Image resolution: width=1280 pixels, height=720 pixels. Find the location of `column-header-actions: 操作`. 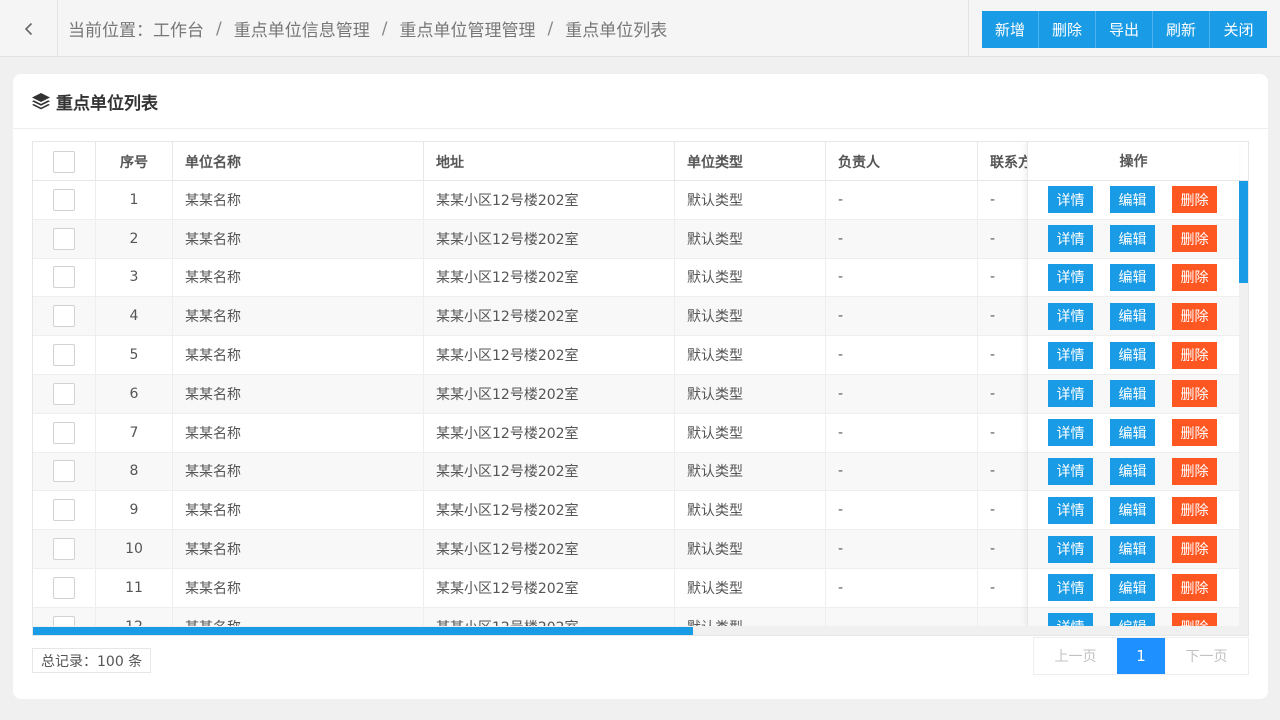

column-header-actions: 操作 is located at coordinates (1133, 161).